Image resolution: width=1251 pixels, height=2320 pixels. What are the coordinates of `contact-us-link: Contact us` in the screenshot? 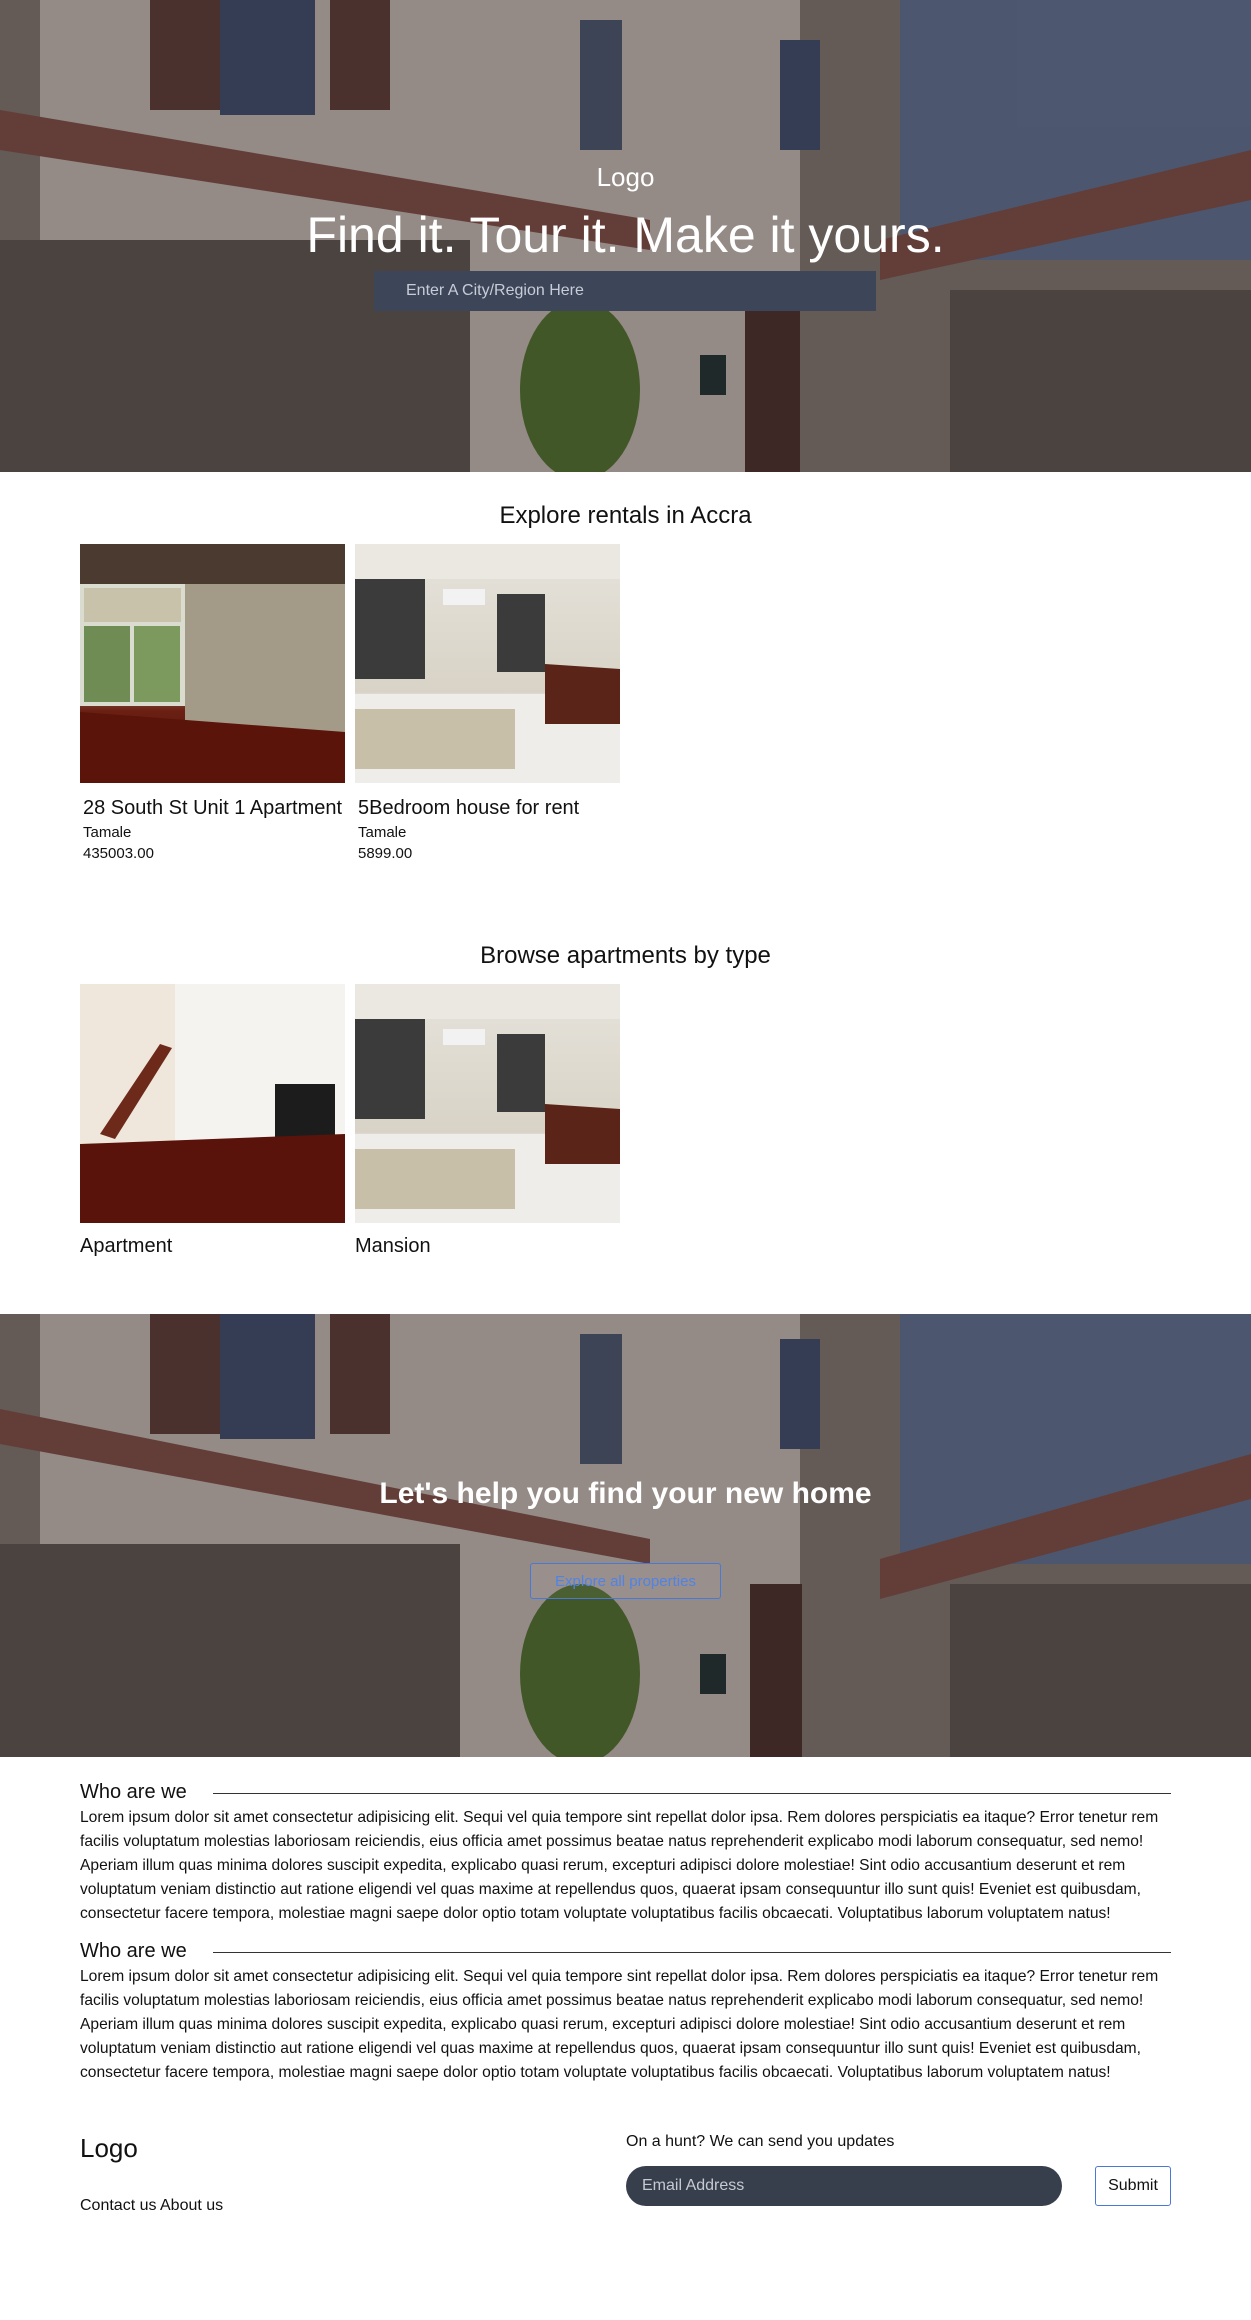 It's located at (118, 2206).